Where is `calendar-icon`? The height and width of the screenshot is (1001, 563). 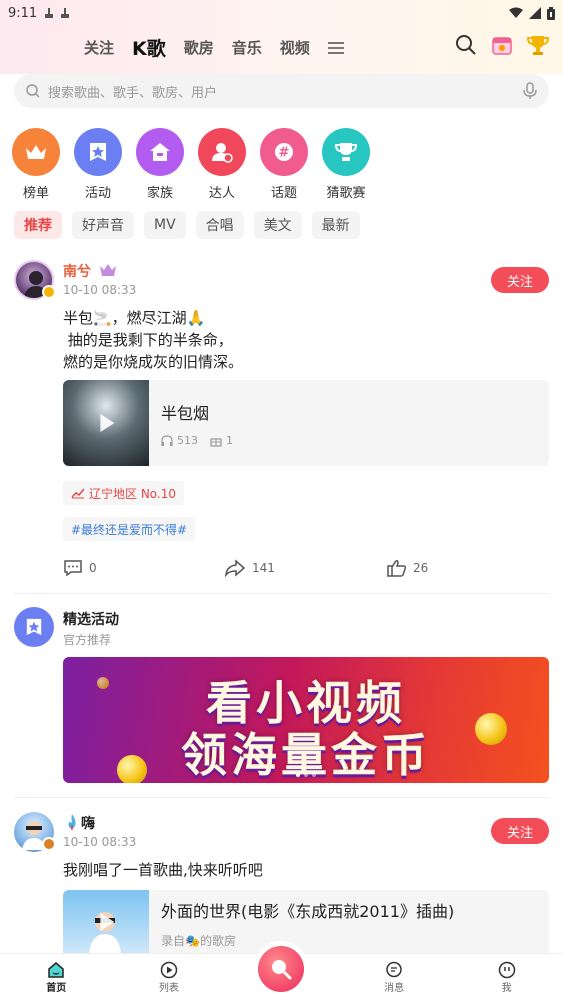
calendar-icon is located at coordinates (502, 46).